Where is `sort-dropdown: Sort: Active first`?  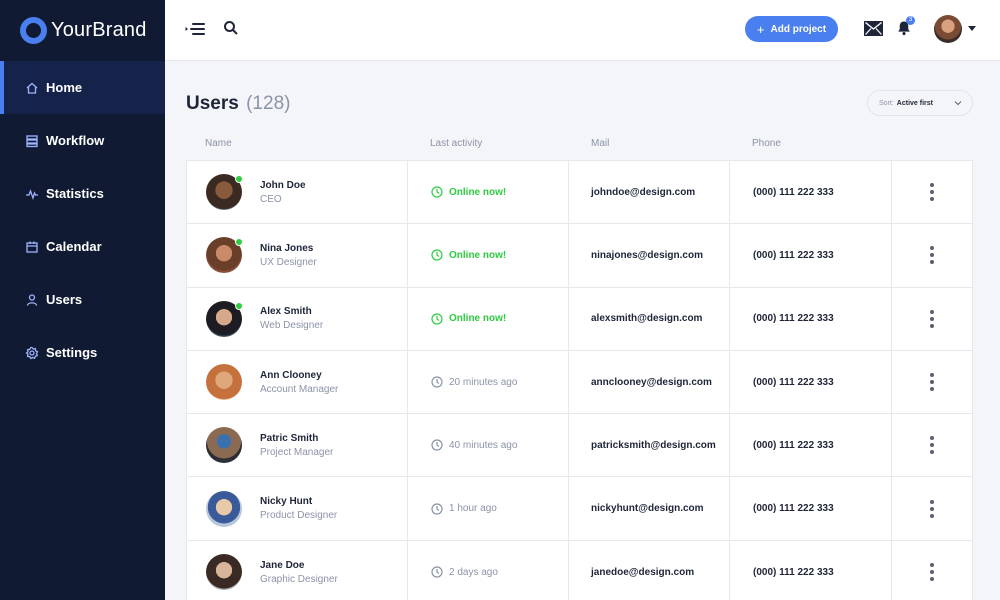 sort-dropdown: Sort: Active first is located at coordinates (920, 103).